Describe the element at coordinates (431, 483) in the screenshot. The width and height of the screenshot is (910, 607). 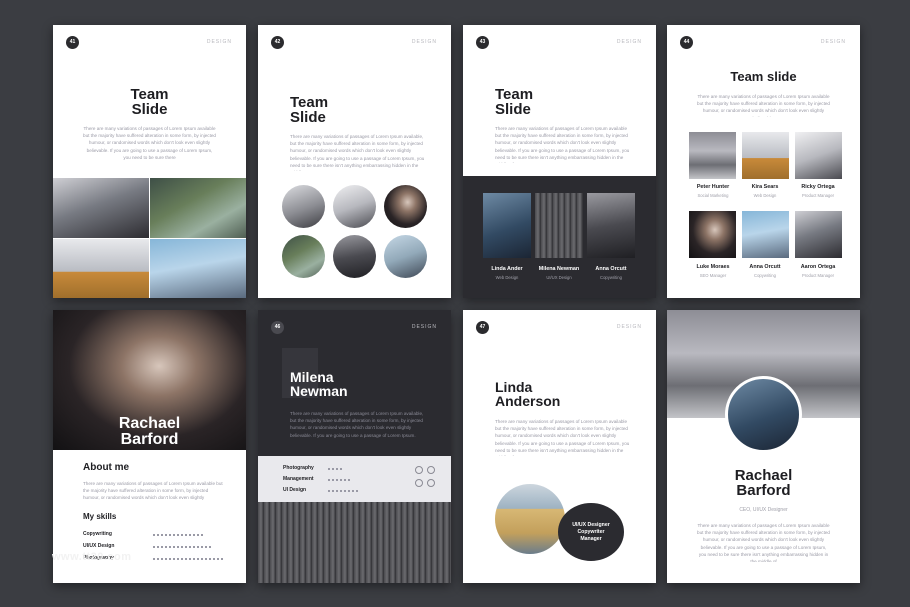
I see `mail-icon` at that location.